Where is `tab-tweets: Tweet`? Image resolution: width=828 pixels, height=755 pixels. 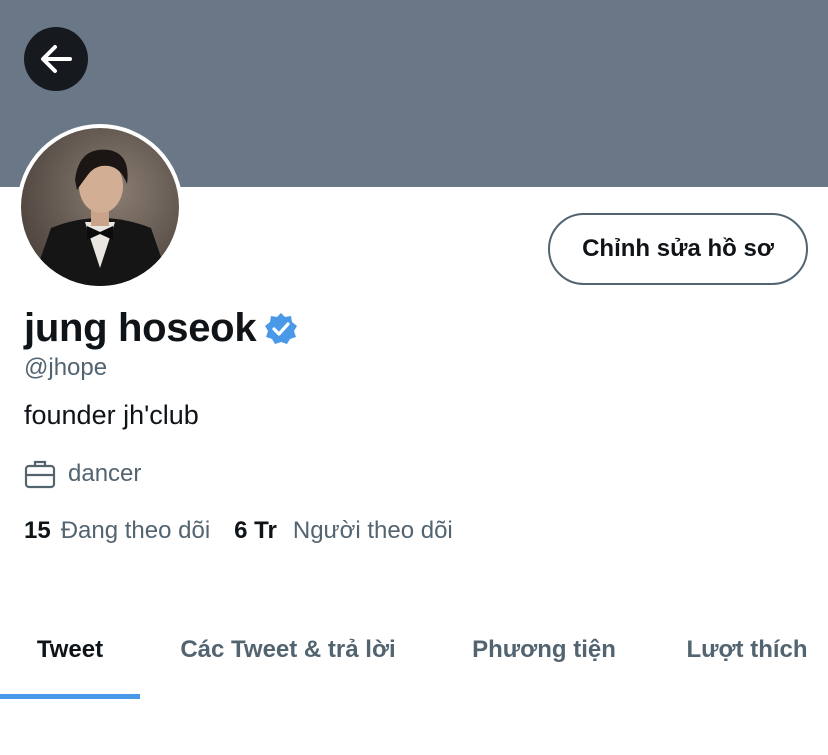
tab-tweets: Tweet is located at coordinates (70, 650).